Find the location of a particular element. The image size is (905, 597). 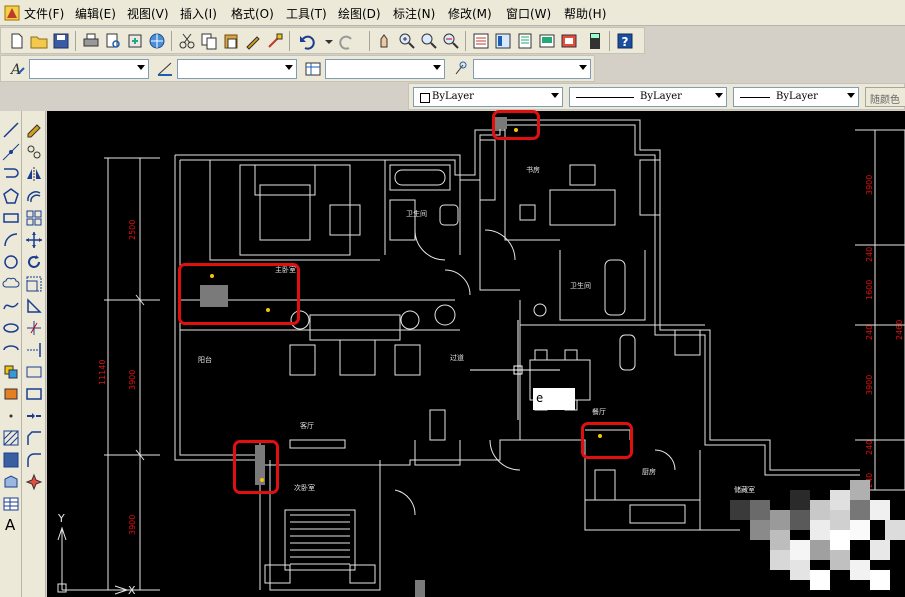

polygon-icon is located at coordinates (11, 196).